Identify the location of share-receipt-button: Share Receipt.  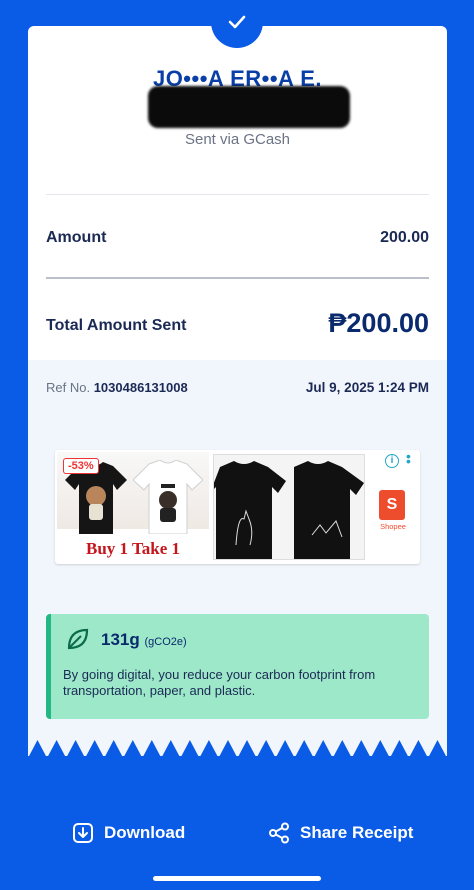
(340, 833).